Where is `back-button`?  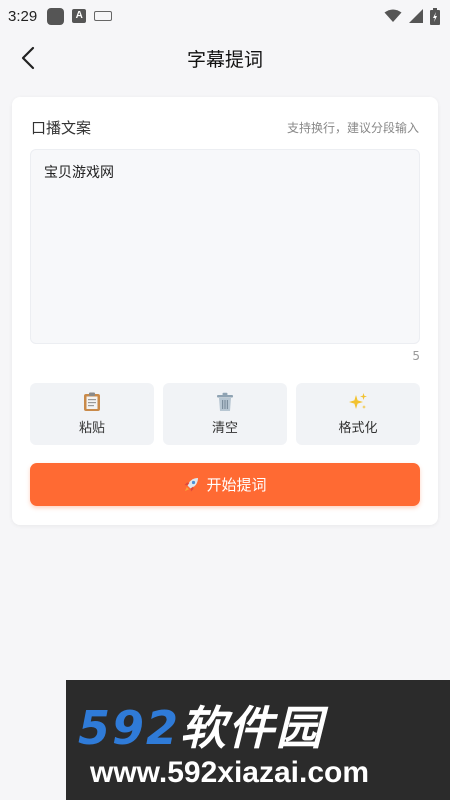
back-button is located at coordinates (28, 58).